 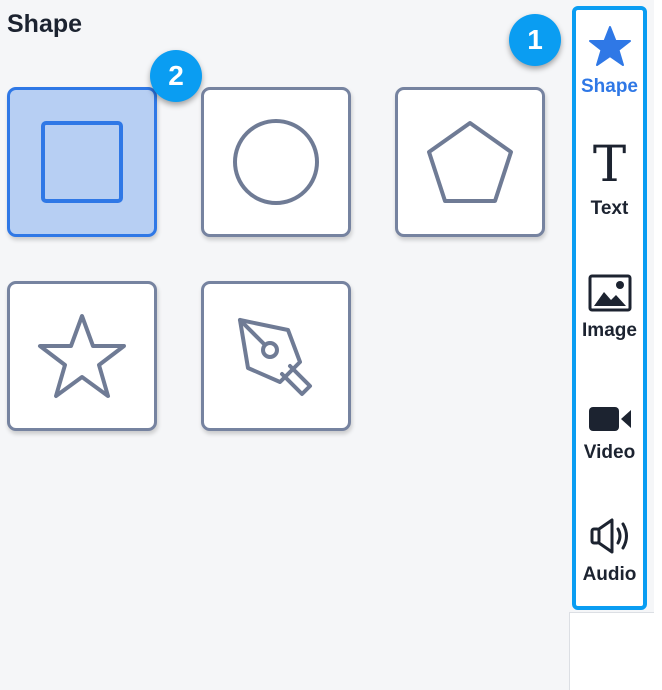 What do you see at coordinates (535, 40) in the screenshot?
I see `step-badge-1: 1` at bounding box center [535, 40].